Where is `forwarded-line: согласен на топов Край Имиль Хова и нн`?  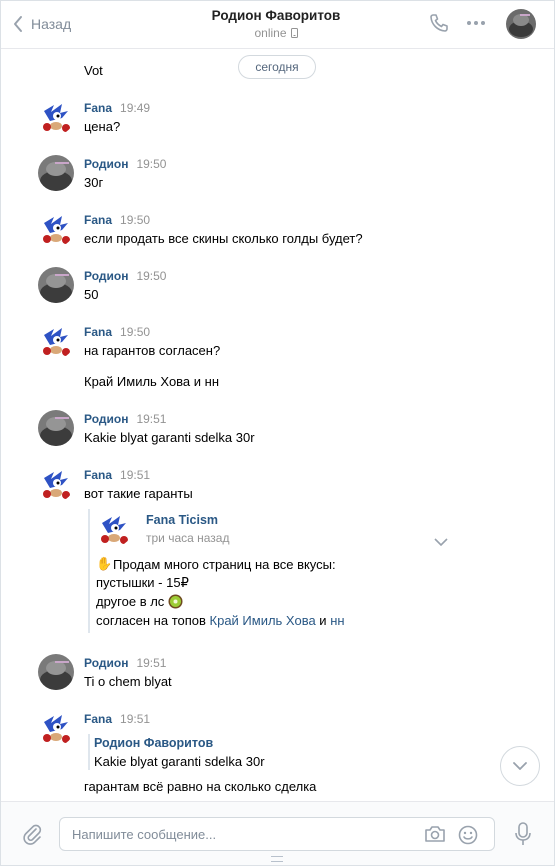 forwarded-line: согласен на топов Край Имиль Хова и нн is located at coordinates (220, 620).